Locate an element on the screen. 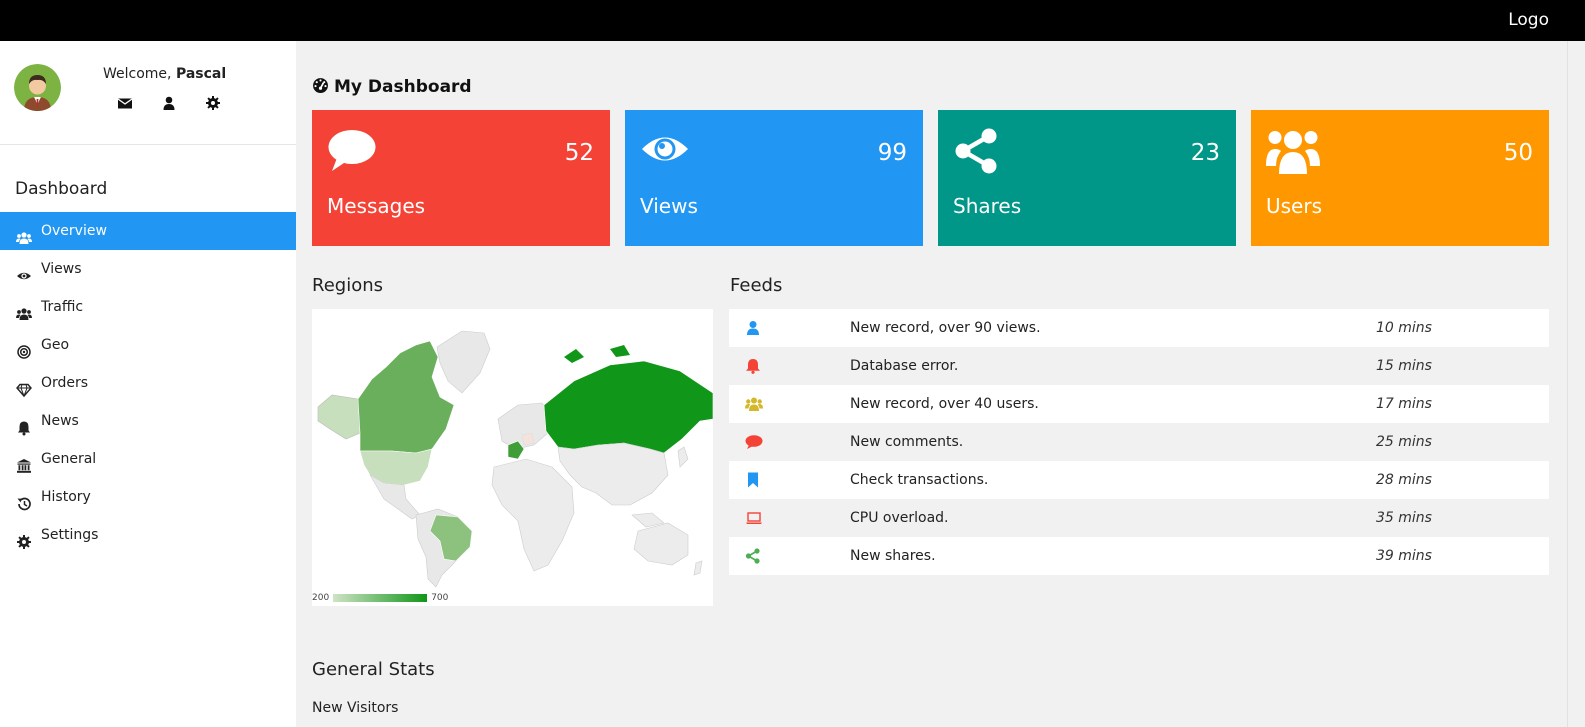  feed-row: New comments. 25 mins is located at coordinates (1139, 442).